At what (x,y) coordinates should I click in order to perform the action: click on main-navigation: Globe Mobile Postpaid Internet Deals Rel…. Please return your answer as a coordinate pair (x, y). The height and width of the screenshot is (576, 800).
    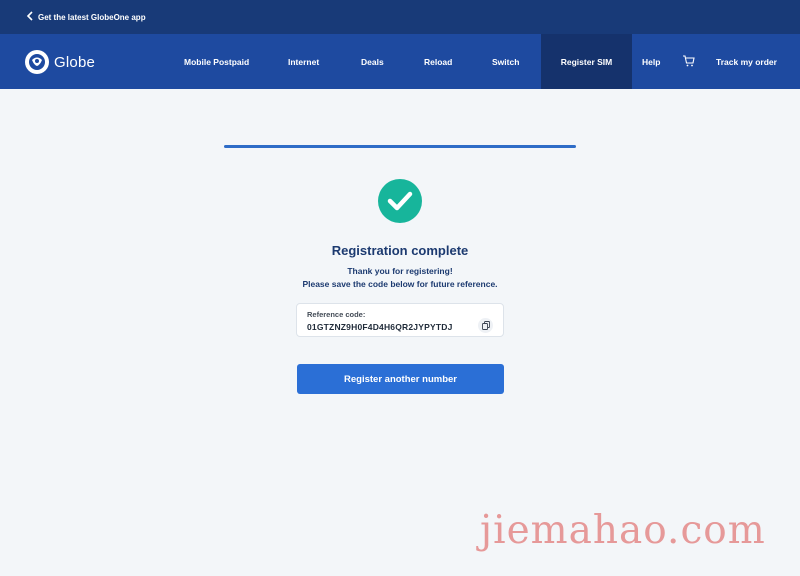
    Looking at the image, I should click on (400, 61).